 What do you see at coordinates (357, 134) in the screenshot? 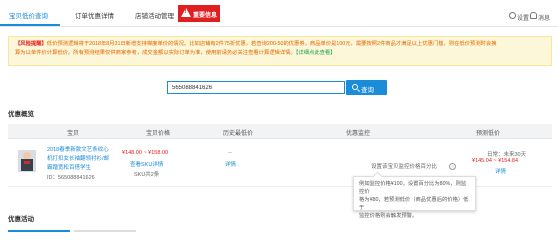
I see `col-monitor: 优惠监控` at bounding box center [357, 134].